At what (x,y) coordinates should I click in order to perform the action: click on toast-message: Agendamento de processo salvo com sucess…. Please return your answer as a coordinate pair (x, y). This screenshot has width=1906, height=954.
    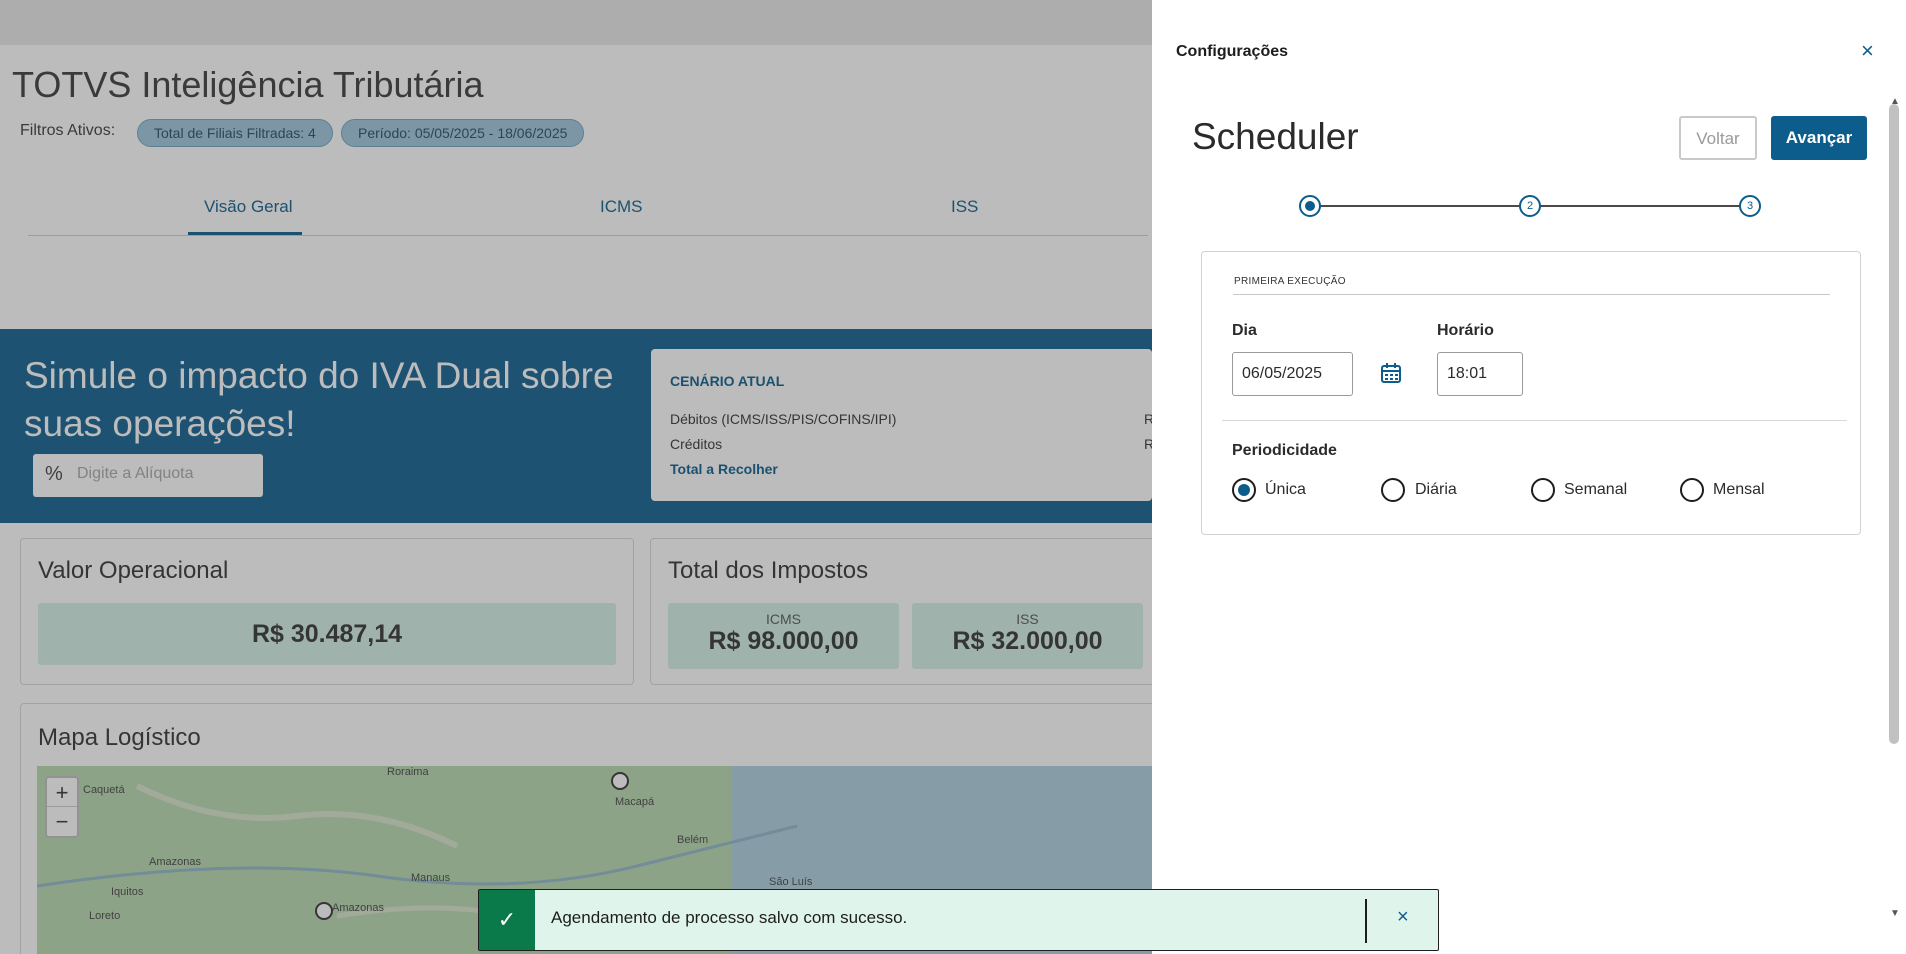
    Looking at the image, I should click on (729, 917).